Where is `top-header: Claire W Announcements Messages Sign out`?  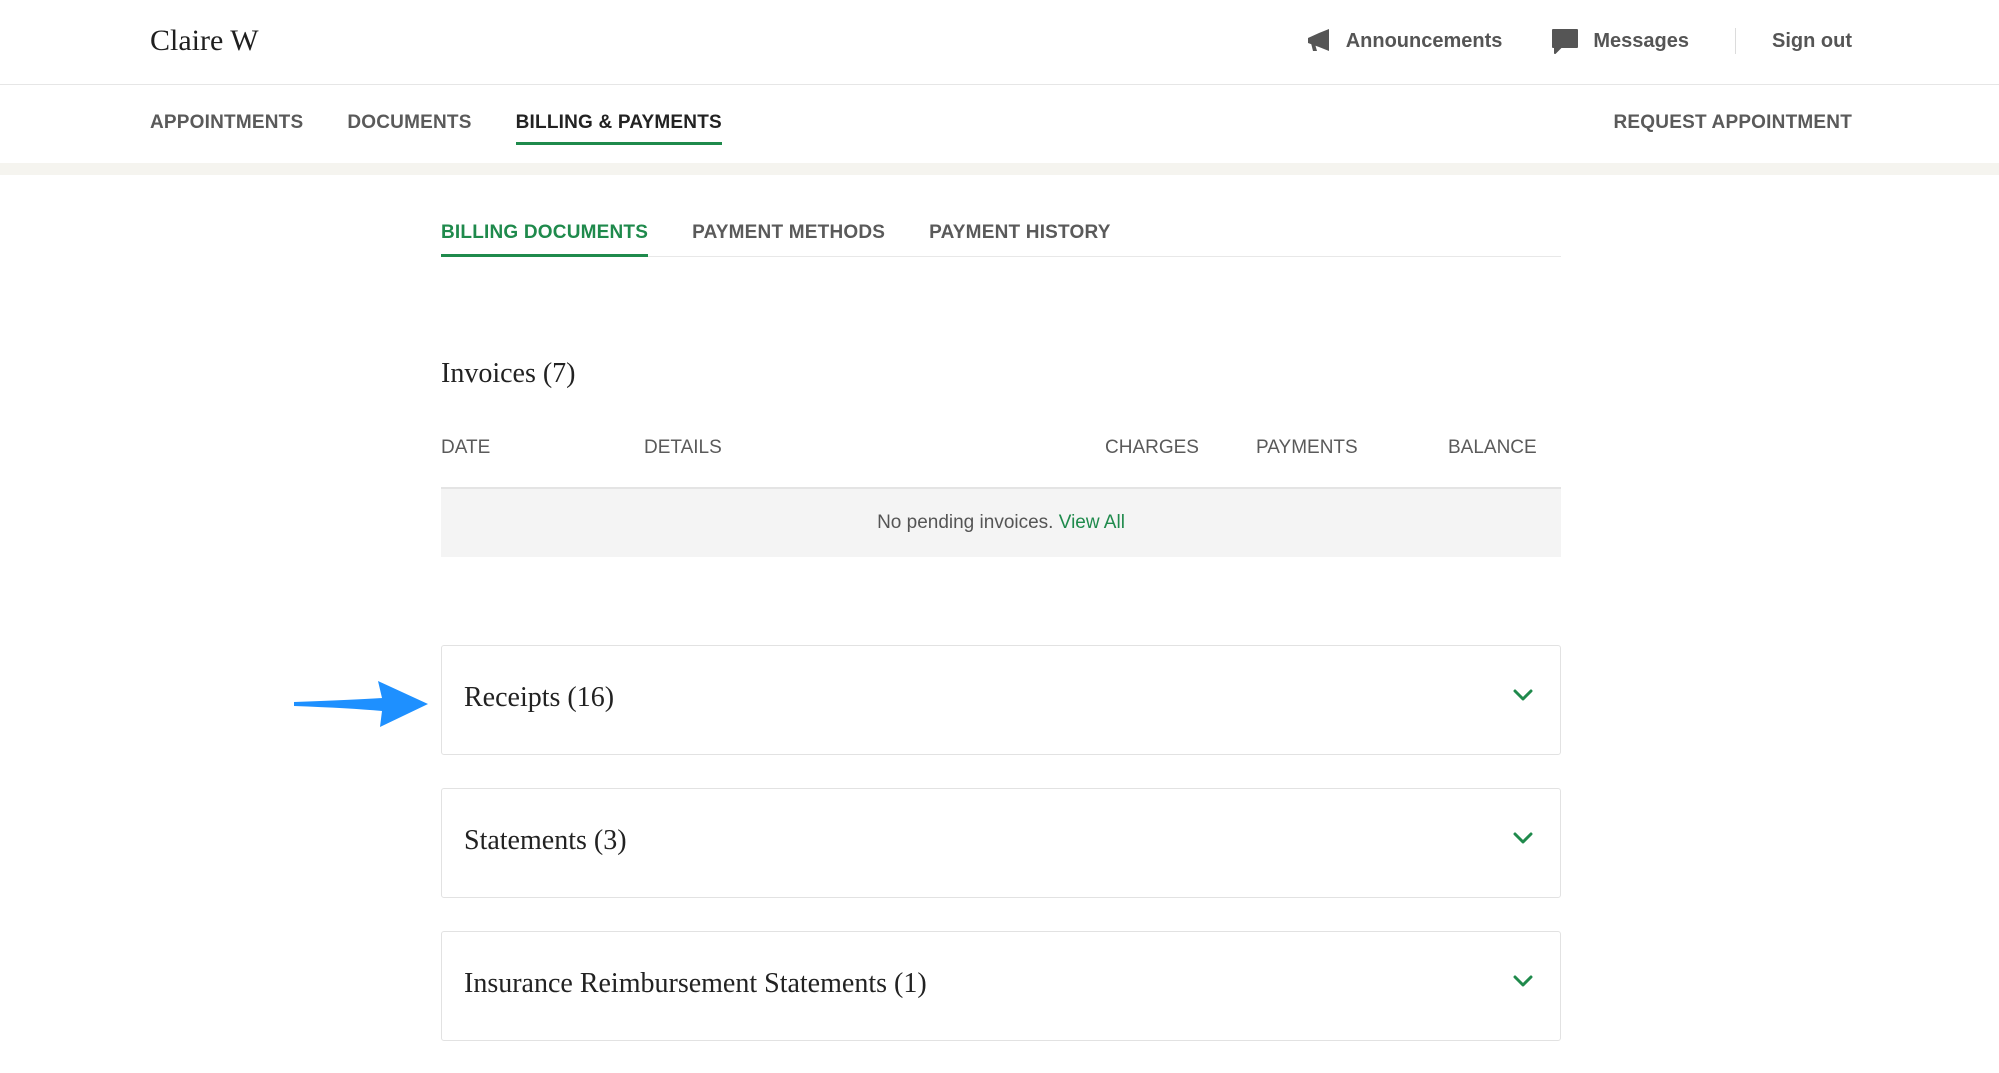
top-header: Claire W Announcements Messages Sign out is located at coordinates (999, 42).